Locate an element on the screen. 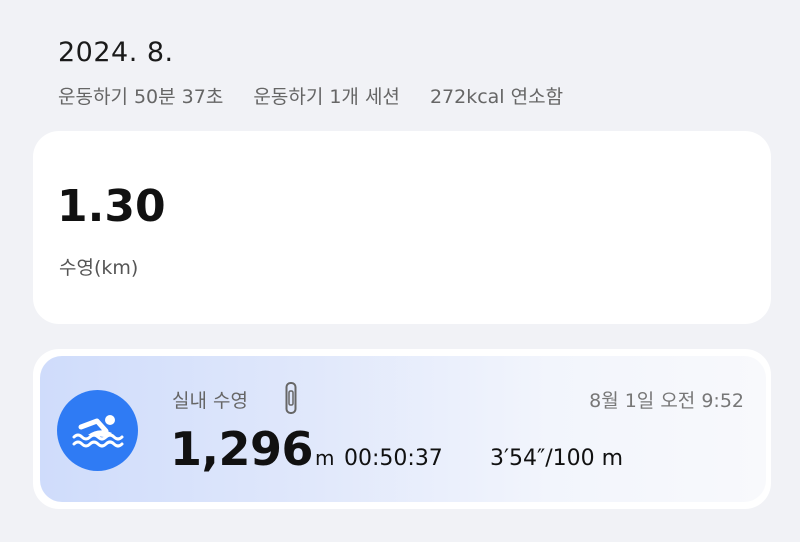 The image size is (800, 542). swimming-icon is located at coordinates (97, 430).